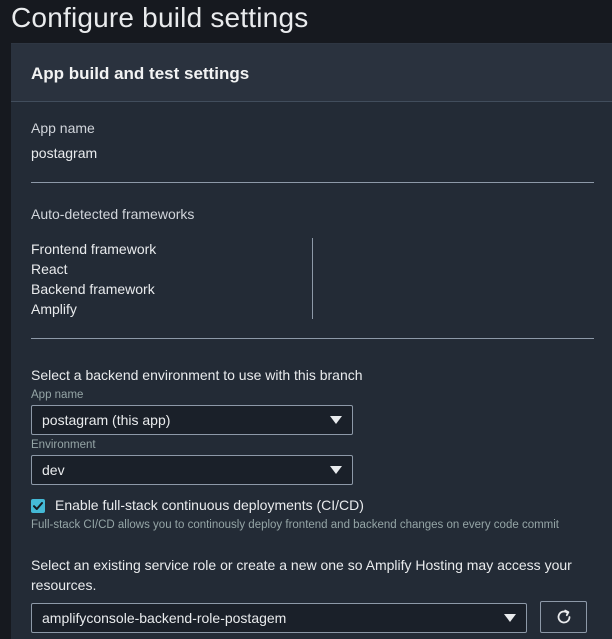 The height and width of the screenshot is (639, 612). Describe the element at coordinates (53, 470) in the screenshot. I see `env-select-value: dev` at that location.